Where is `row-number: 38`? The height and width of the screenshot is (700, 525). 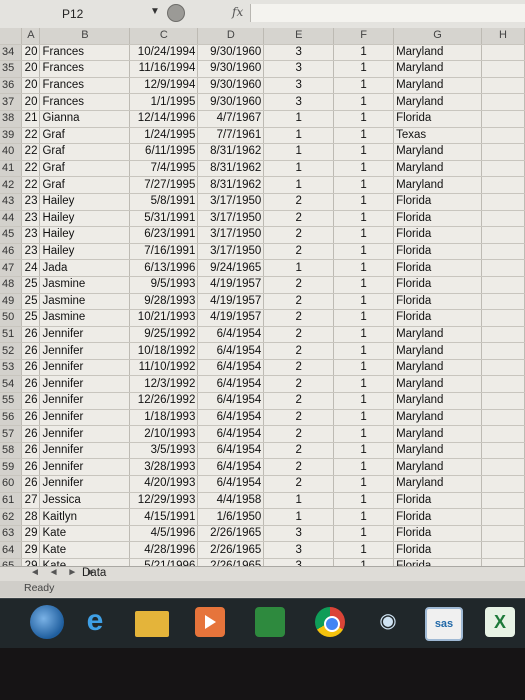 row-number: 38 is located at coordinates (11, 119).